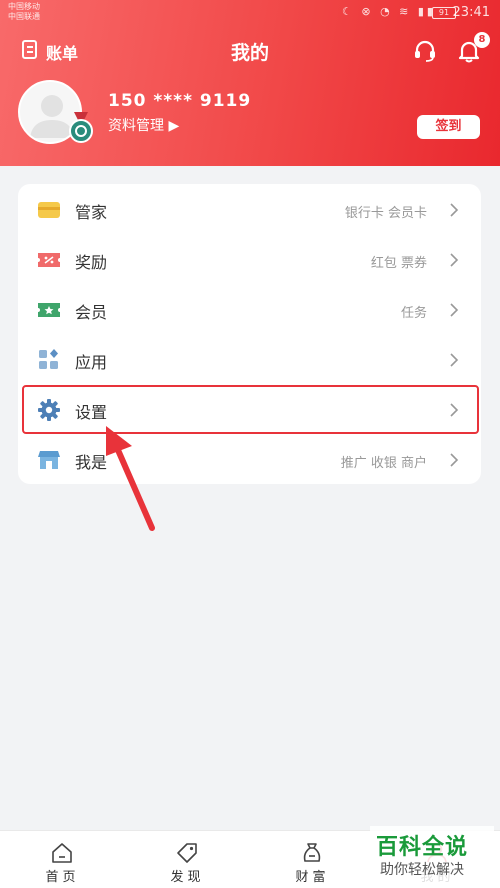 This screenshot has height=888, width=500. I want to click on status-clock: 23:41, so click(471, 12).